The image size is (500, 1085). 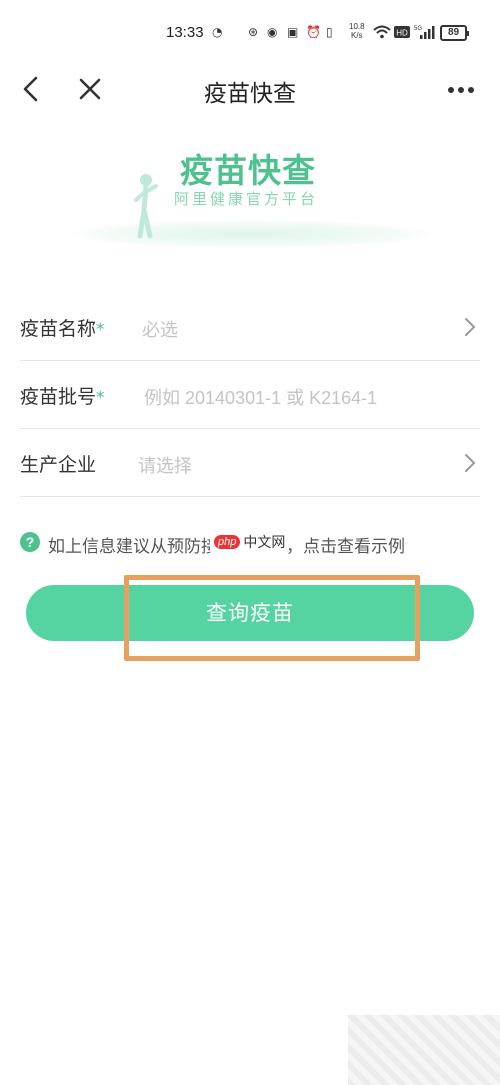 What do you see at coordinates (293, 32) in the screenshot?
I see `nfc-icon: ▣` at bounding box center [293, 32].